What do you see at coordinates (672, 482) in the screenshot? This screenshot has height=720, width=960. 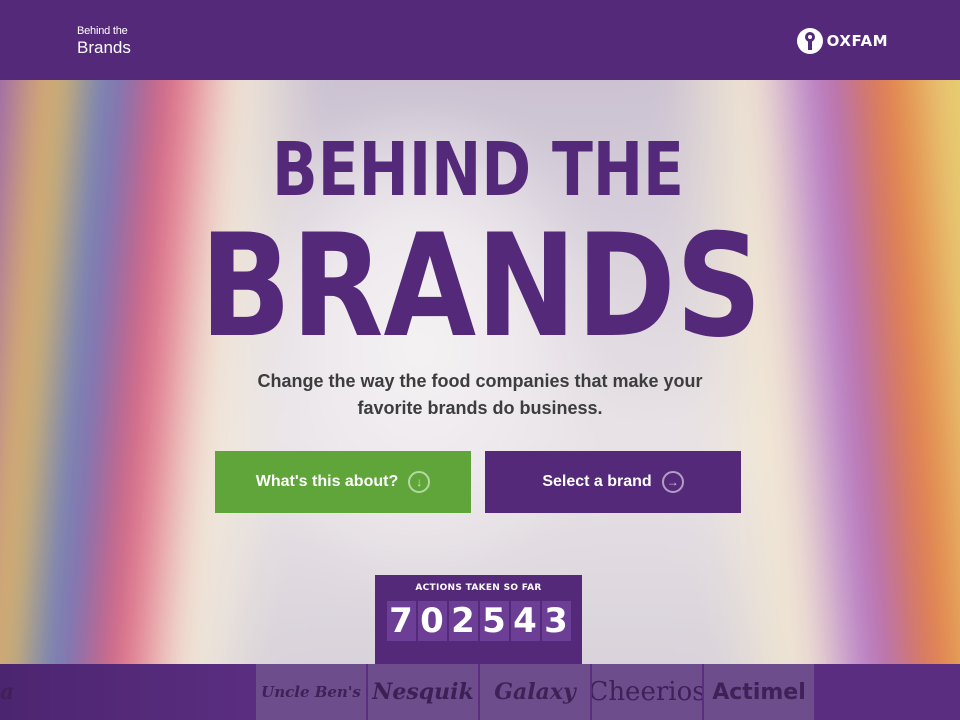 I see `arrow-right-circle-icon: →` at bounding box center [672, 482].